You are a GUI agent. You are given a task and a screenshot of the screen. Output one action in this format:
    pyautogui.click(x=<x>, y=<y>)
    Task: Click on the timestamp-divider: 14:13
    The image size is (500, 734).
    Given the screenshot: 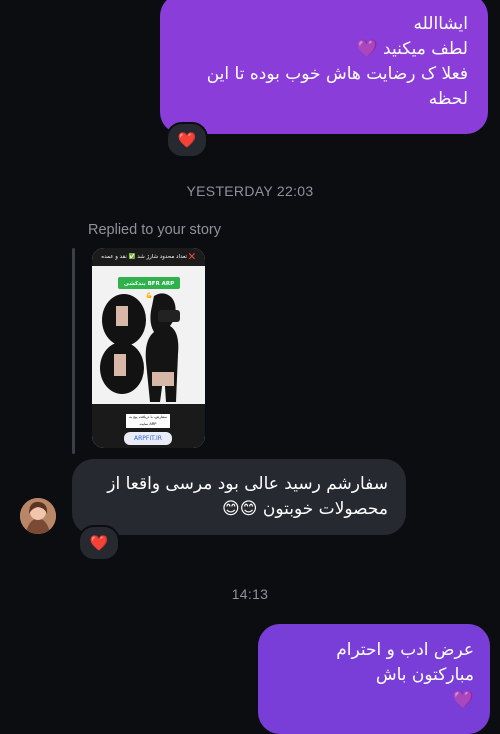 What is the action you would take?
    pyautogui.click(x=250, y=594)
    